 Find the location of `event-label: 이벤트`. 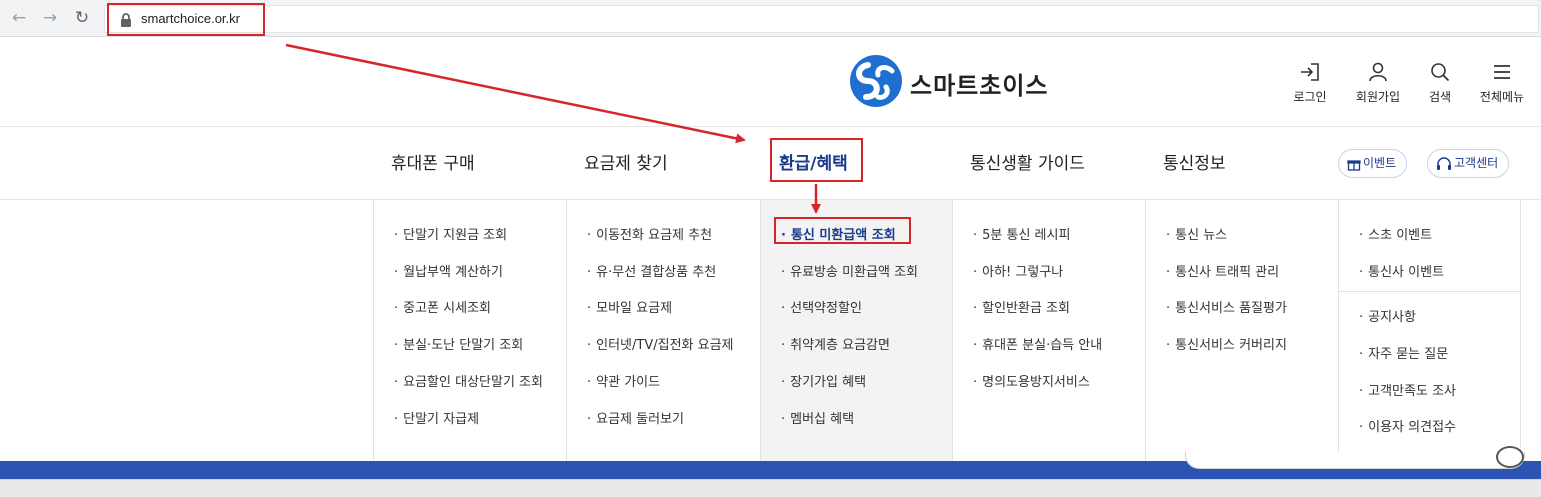

event-label: 이벤트 is located at coordinates (1380, 163).